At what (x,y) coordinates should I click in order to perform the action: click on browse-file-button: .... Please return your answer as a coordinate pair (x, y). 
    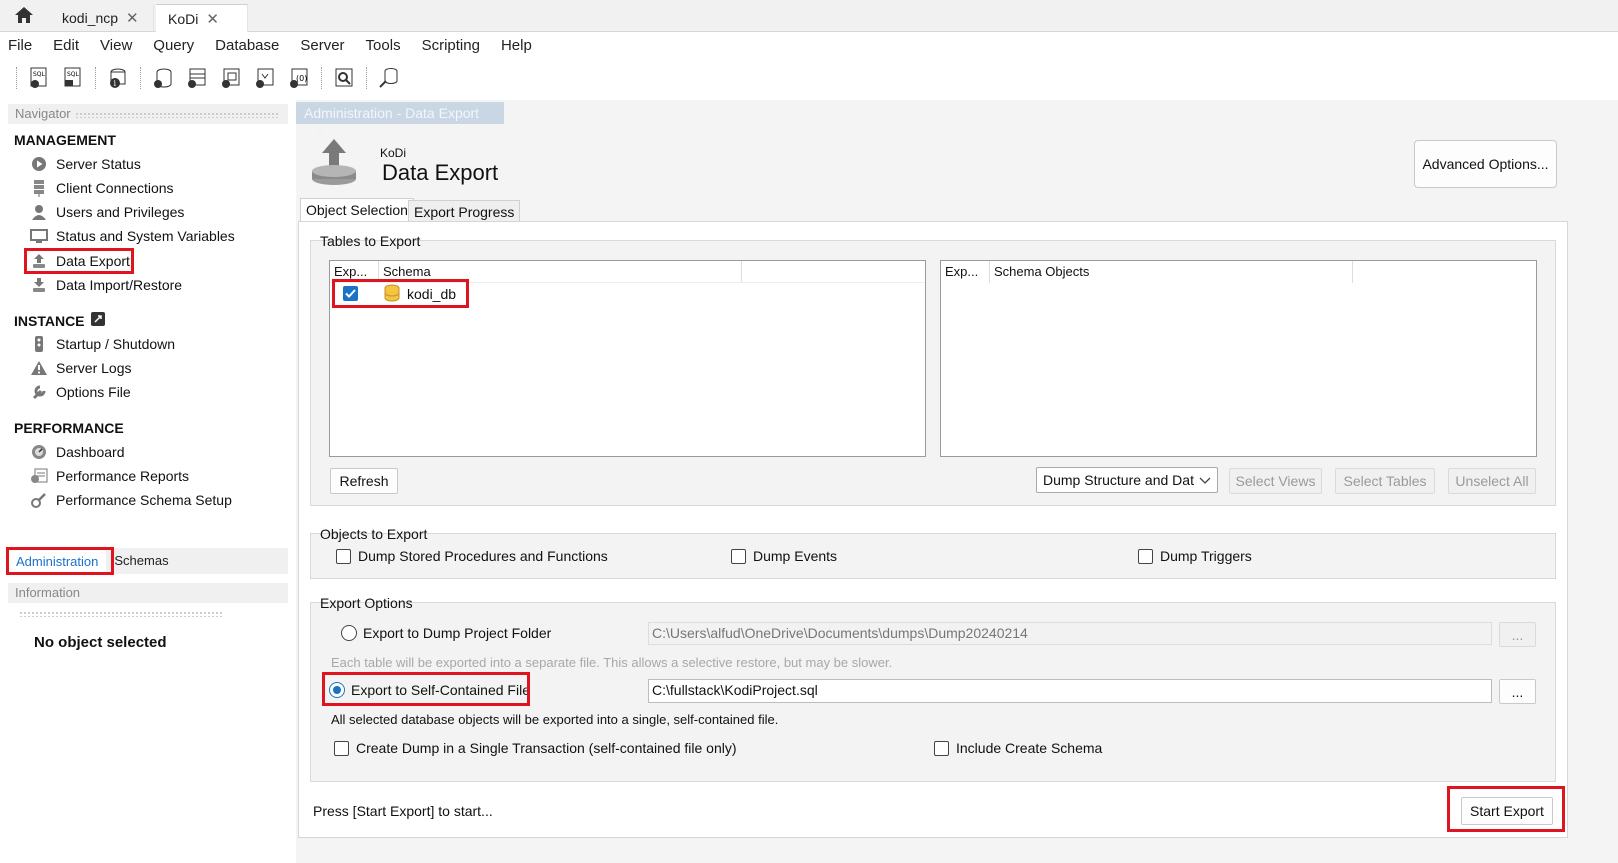
    Looking at the image, I should click on (1517, 691).